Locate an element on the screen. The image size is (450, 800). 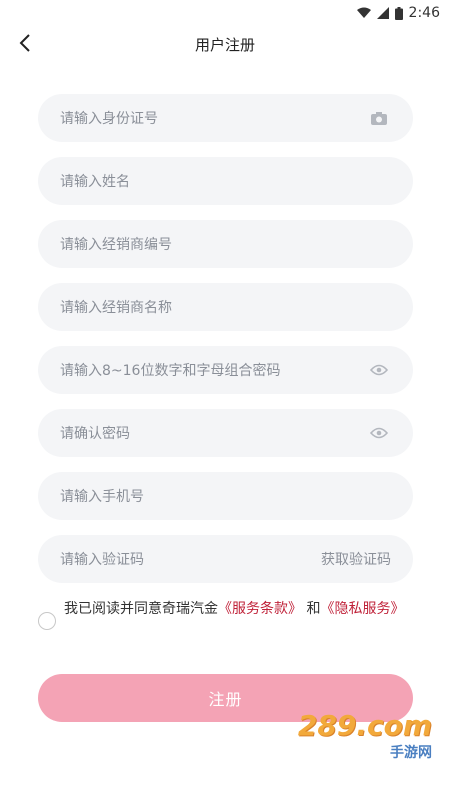
agree-checkbox is located at coordinates (47, 621).